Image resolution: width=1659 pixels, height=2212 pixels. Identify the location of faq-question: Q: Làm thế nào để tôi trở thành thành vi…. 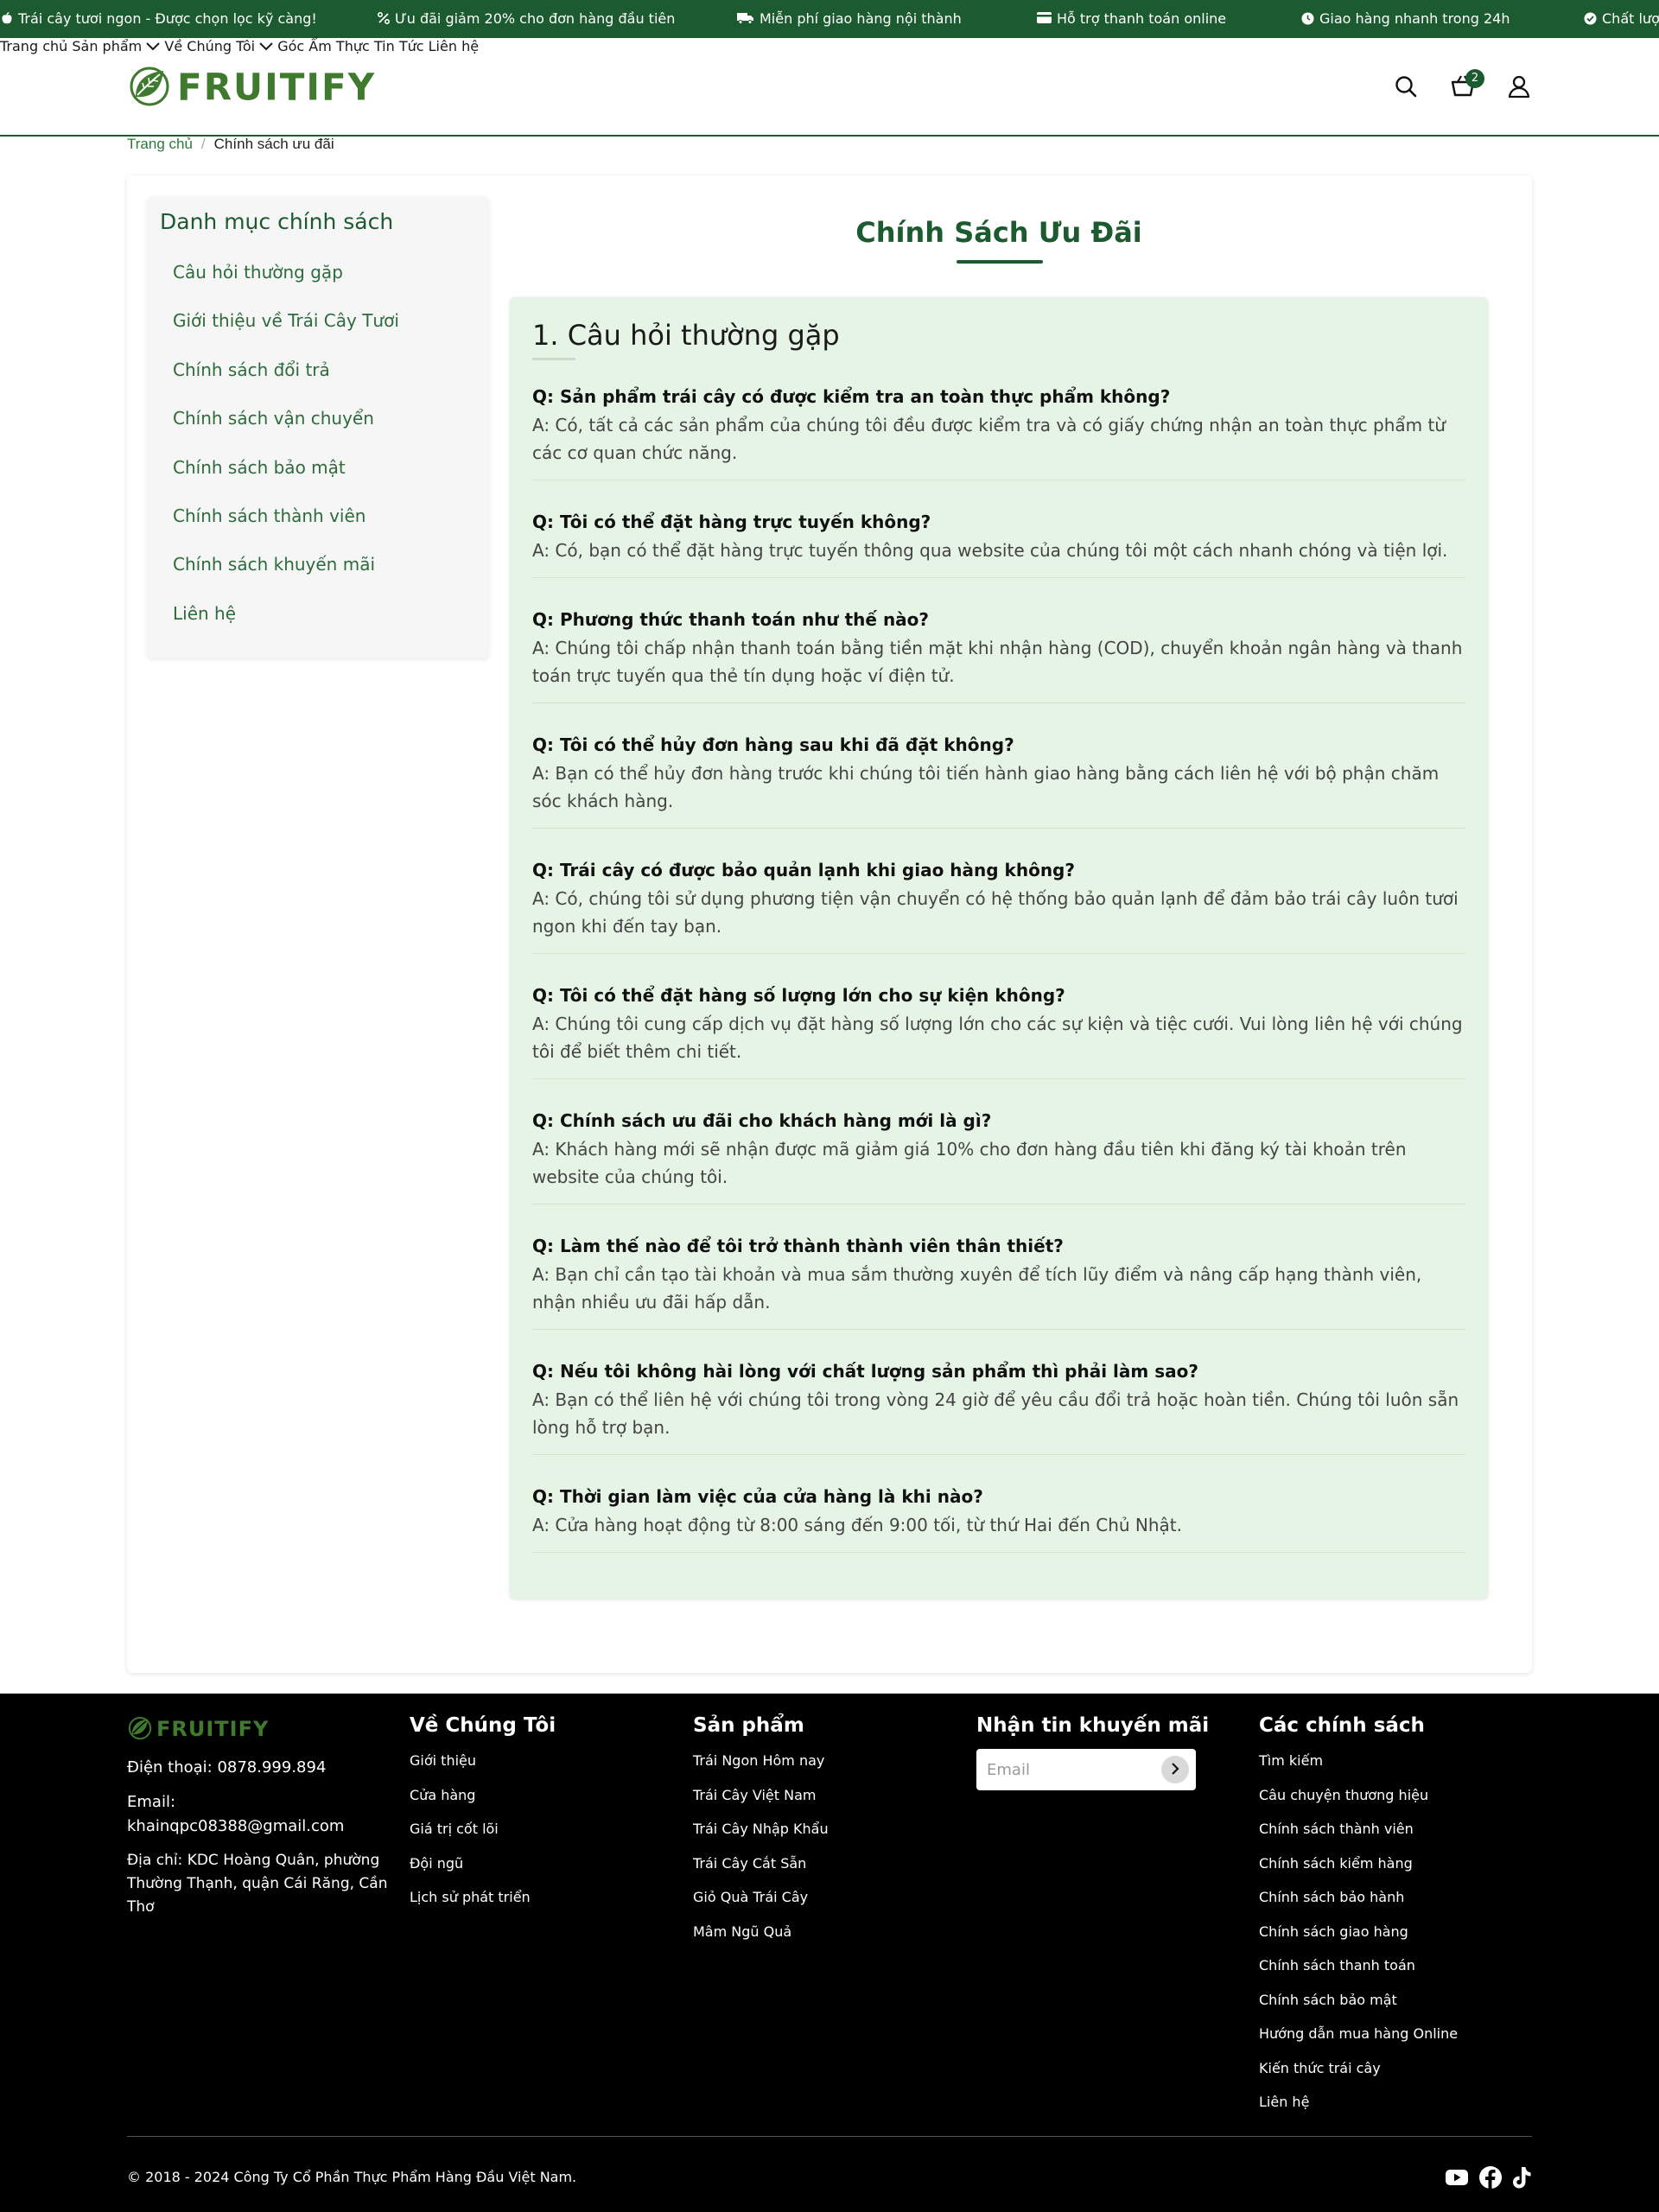
(798, 1246).